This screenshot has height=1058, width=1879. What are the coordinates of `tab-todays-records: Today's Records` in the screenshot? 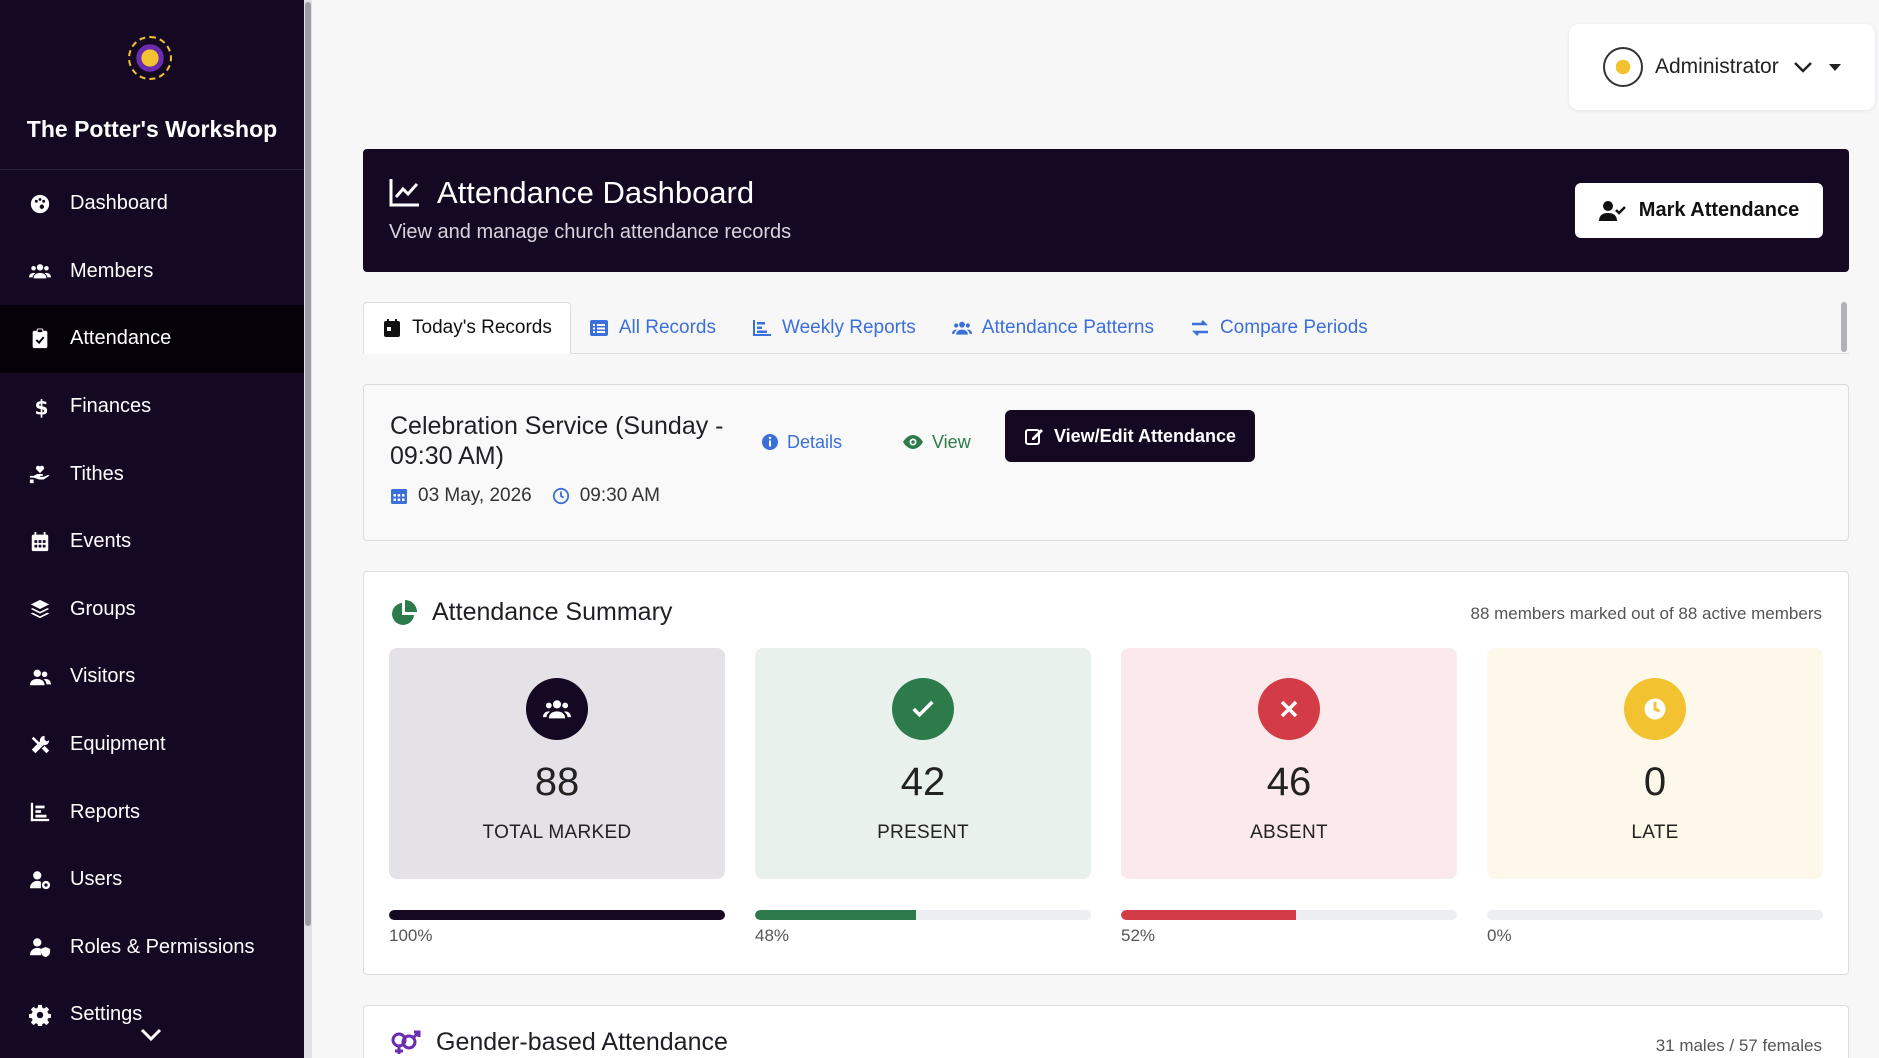 It's located at (467, 328).